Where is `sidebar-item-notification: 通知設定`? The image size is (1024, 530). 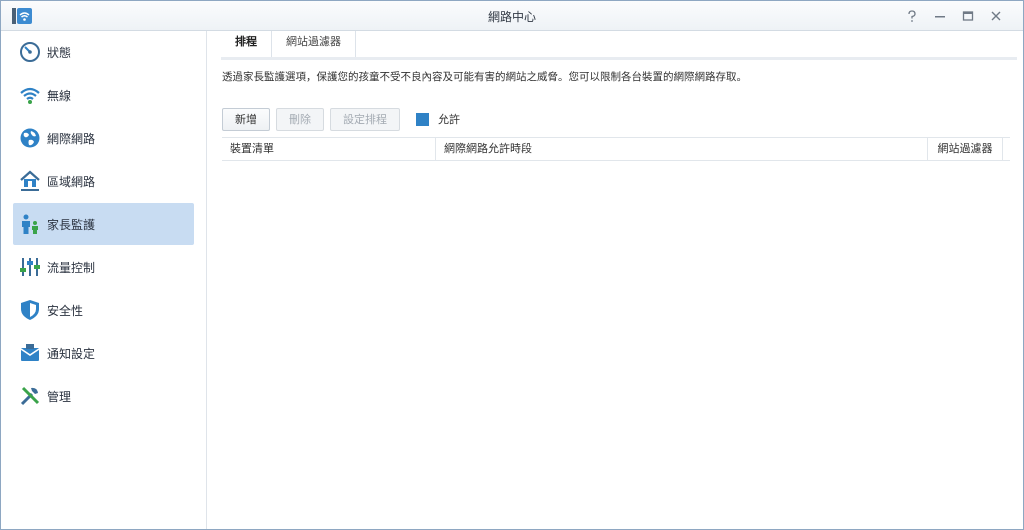 sidebar-item-notification: 通知設定 is located at coordinates (103, 353).